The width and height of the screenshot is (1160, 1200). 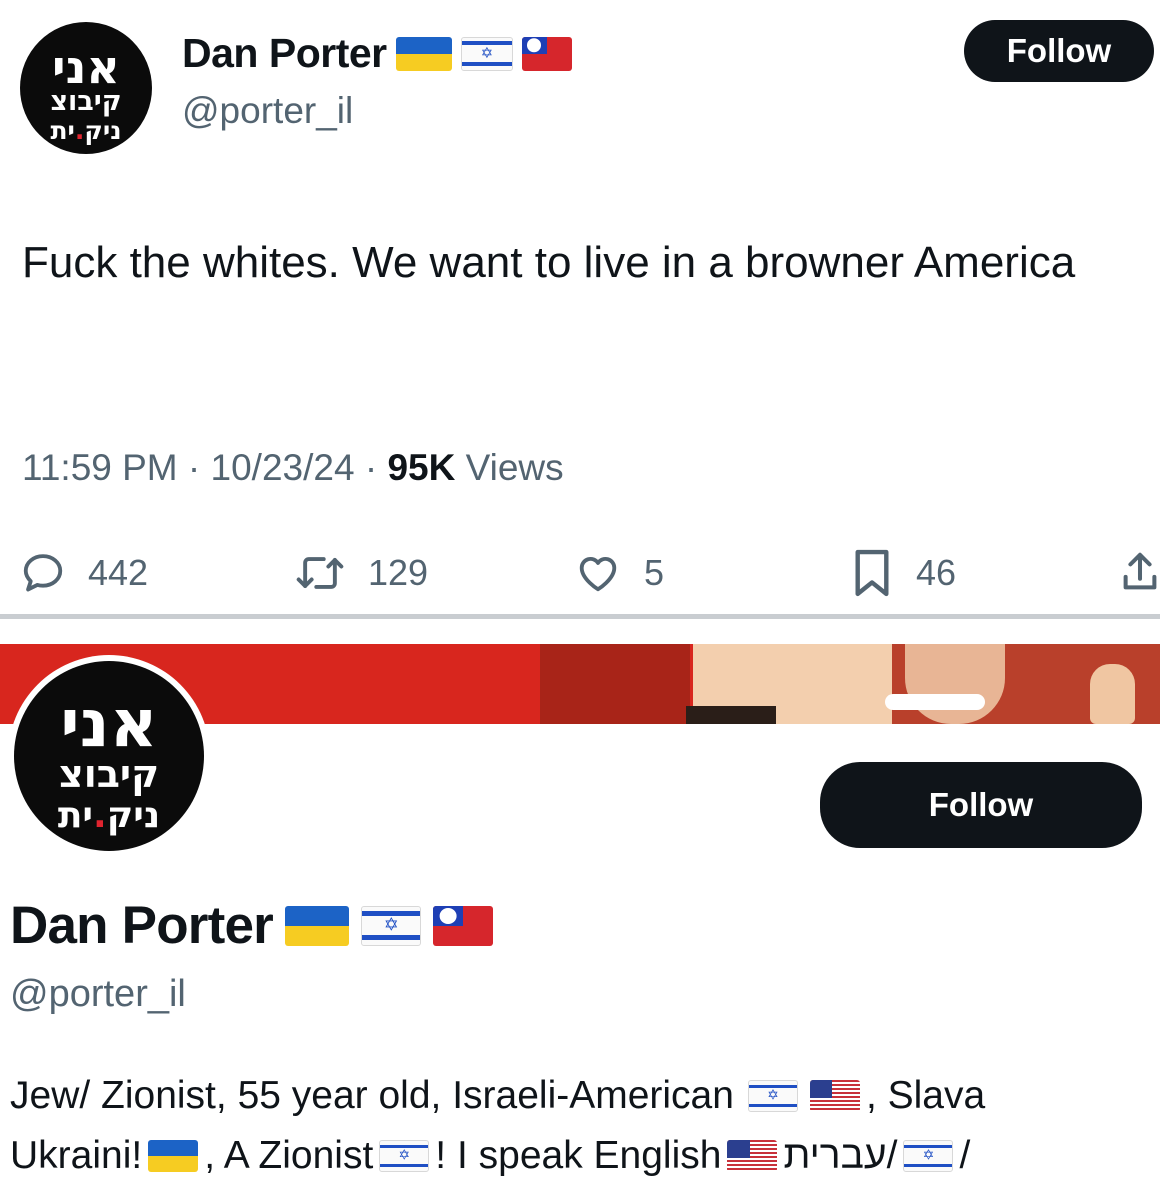 What do you see at coordinates (654, 572) in the screenshot?
I see `like-count: 5` at bounding box center [654, 572].